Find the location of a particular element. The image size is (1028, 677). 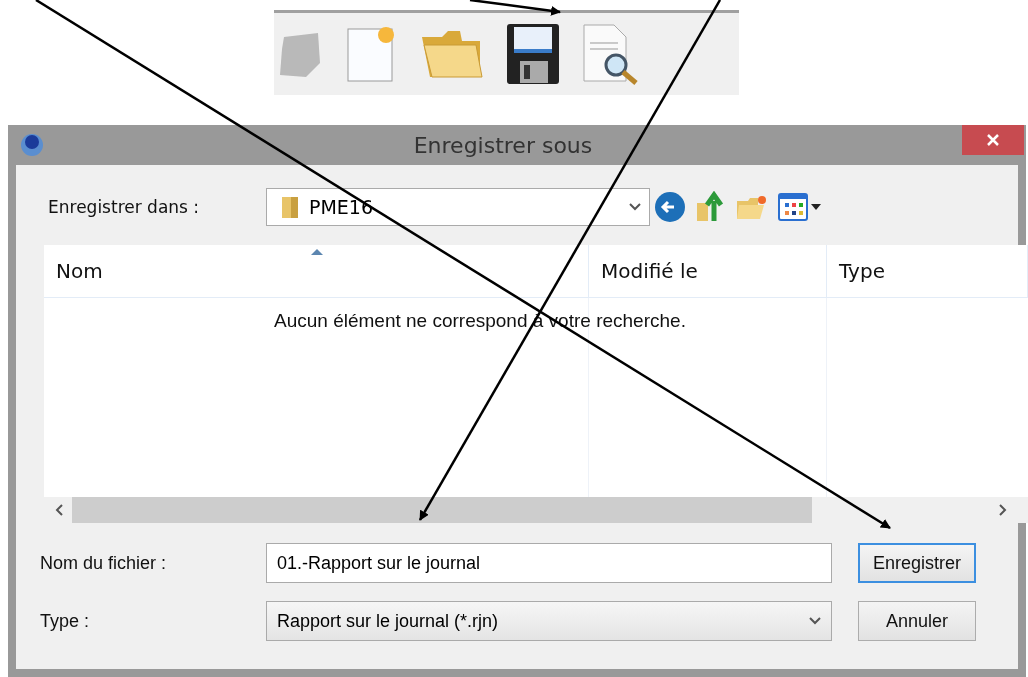

window-title: Enregistrer sous is located at coordinates (503, 145).